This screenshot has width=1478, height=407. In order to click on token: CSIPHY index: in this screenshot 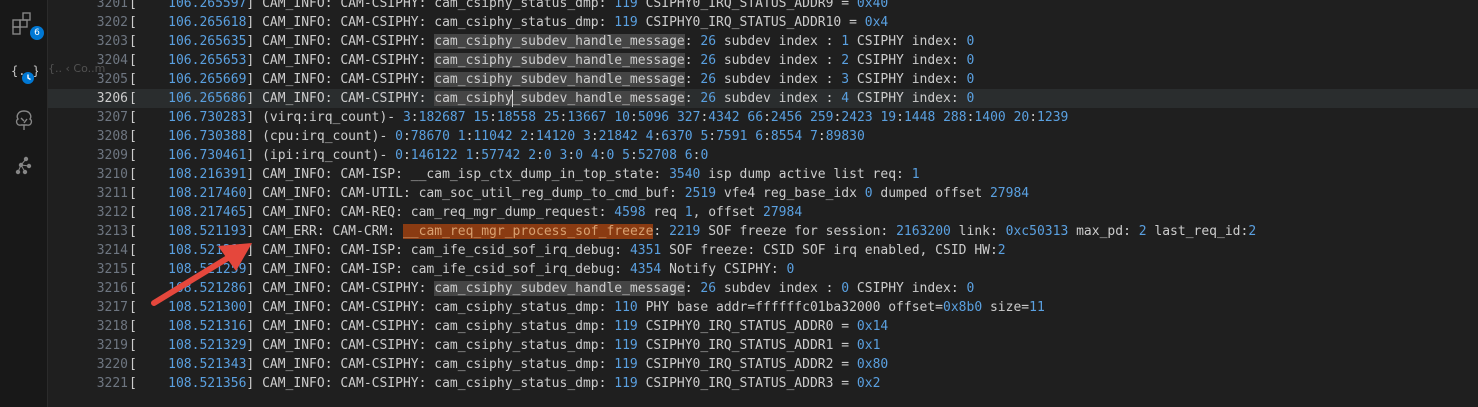, I will do `click(908, 288)`.